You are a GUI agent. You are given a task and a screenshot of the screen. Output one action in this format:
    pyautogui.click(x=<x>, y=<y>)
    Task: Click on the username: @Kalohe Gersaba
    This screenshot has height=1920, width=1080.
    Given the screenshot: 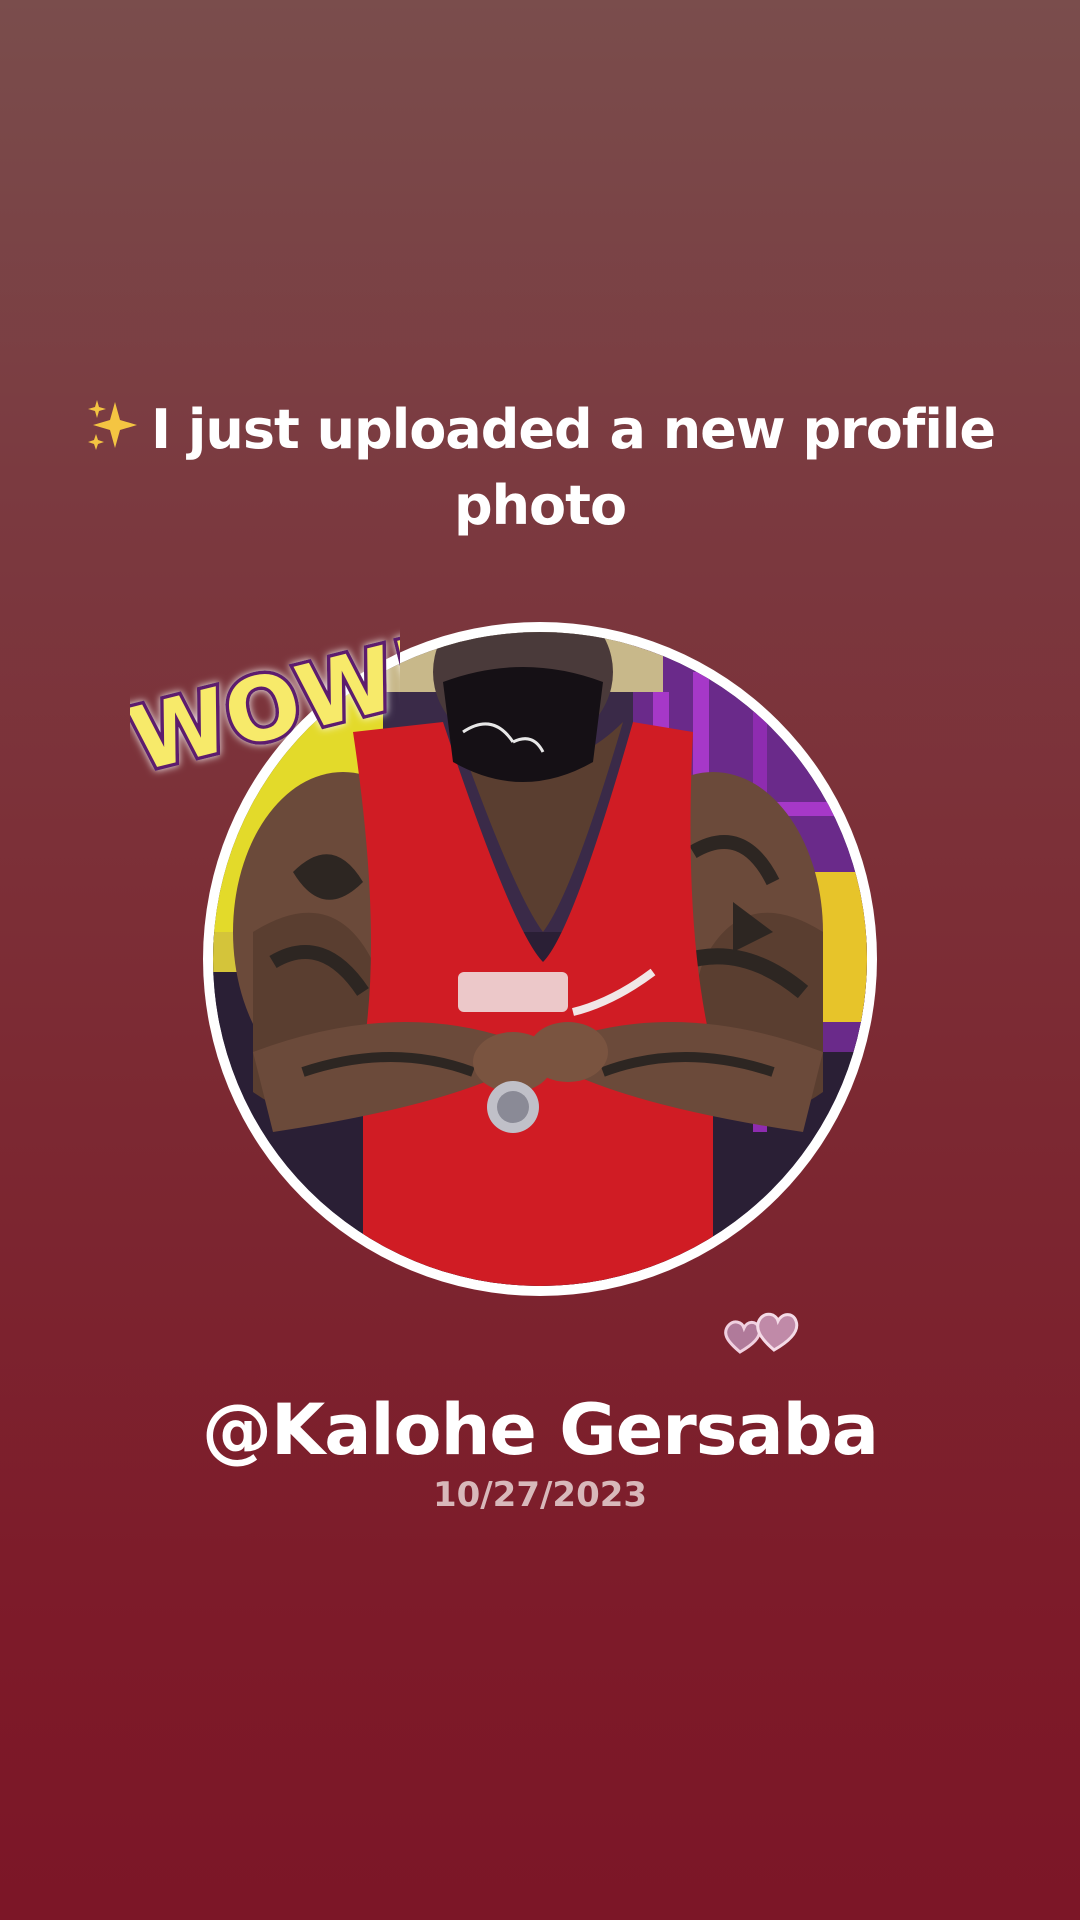 What is the action you would take?
    pyautogui.click(x=540, y=1430)
    